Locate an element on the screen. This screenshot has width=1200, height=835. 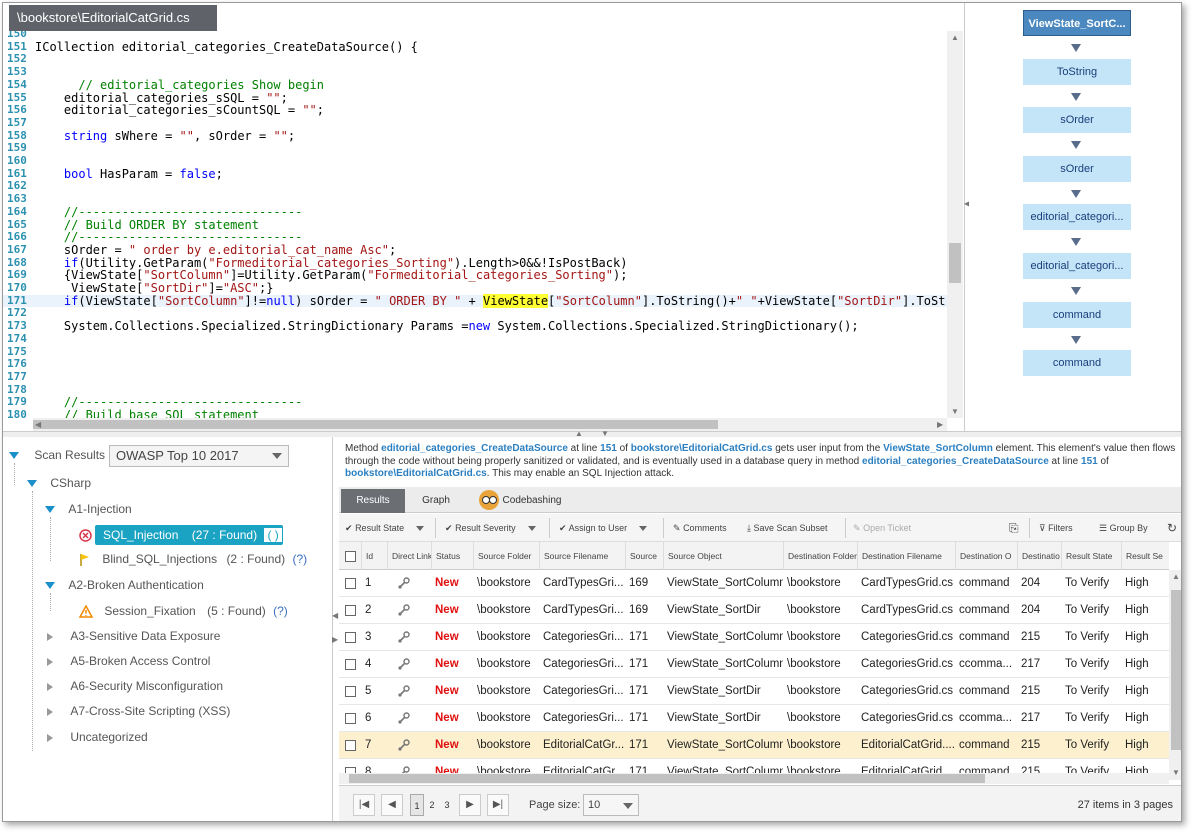
line-link: 151 is located at coordinates (1089, 461).